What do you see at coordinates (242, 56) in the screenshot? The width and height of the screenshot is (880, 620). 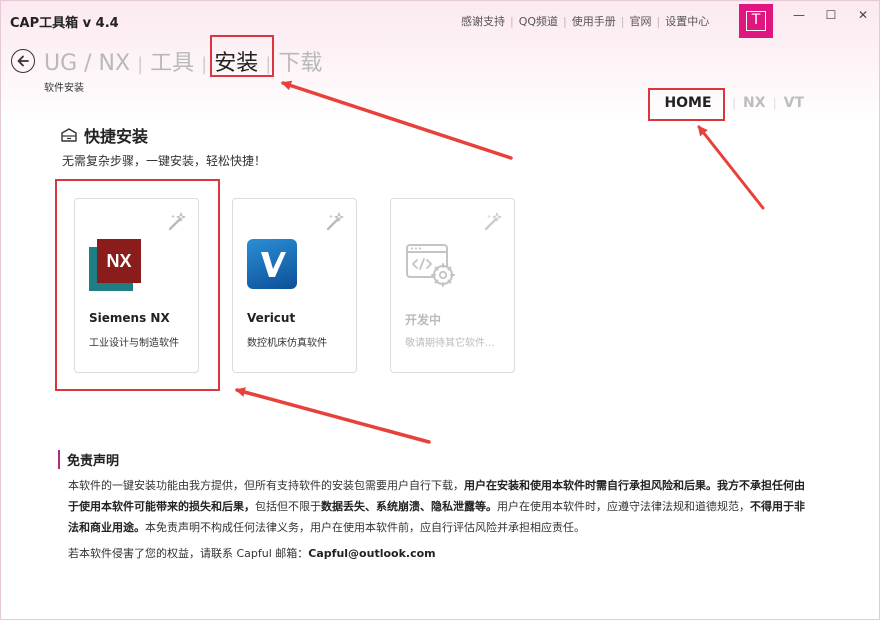 I see `annotation-box-install` at bounding box center [242, 56].